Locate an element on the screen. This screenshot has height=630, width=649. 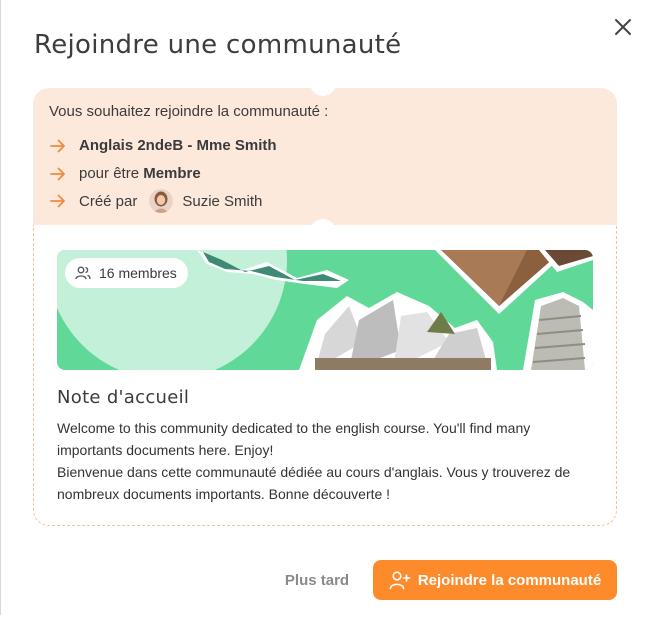
info-intro: Vous souhaitez rejoindre la communauté : is located at coordinates (189, 111).